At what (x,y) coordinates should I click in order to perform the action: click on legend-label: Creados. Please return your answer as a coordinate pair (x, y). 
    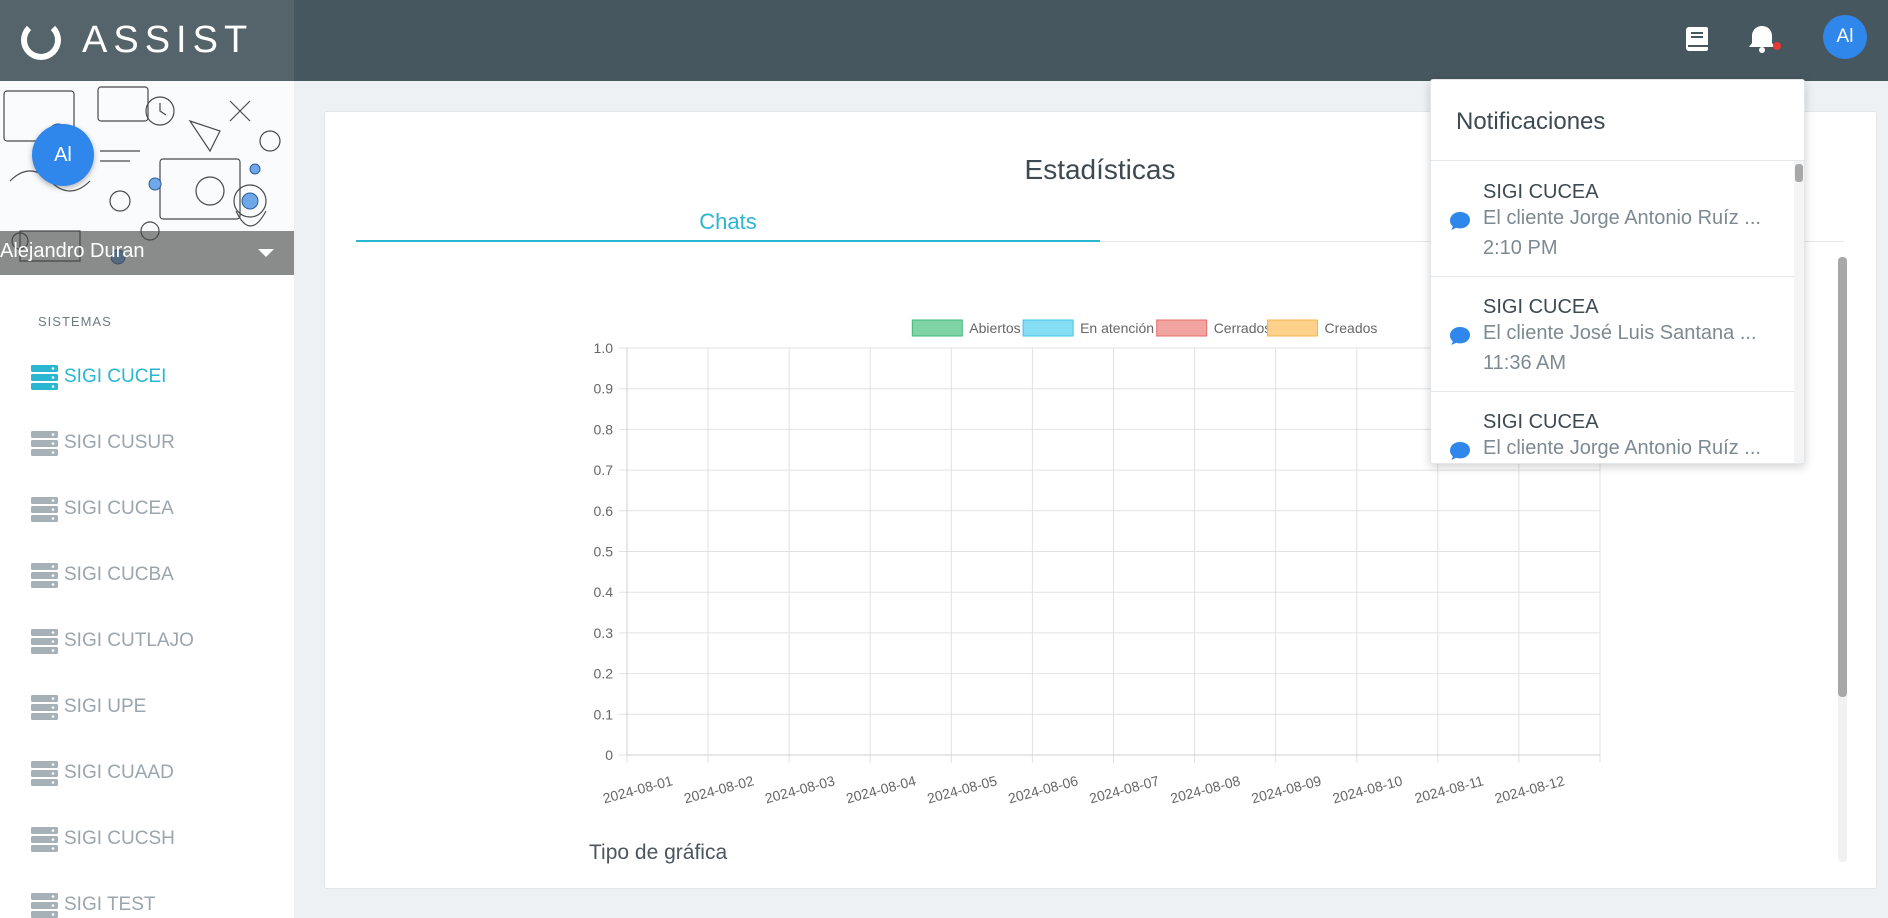
    Looking at the image, I should click on (1351, 328).